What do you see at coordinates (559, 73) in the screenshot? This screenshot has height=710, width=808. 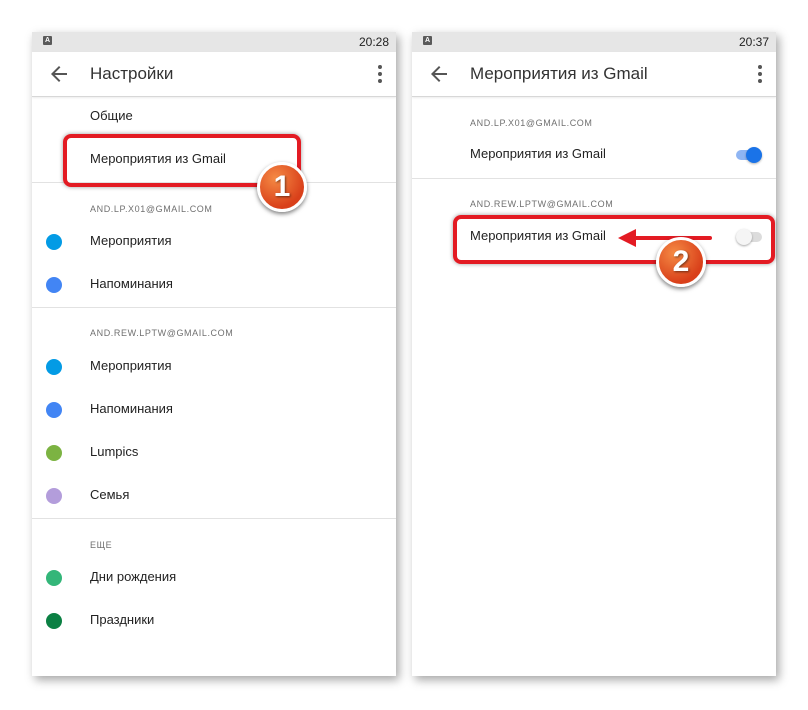 I see `page-title: Мероприятия из Gmail` at bounding box center [559, 73].